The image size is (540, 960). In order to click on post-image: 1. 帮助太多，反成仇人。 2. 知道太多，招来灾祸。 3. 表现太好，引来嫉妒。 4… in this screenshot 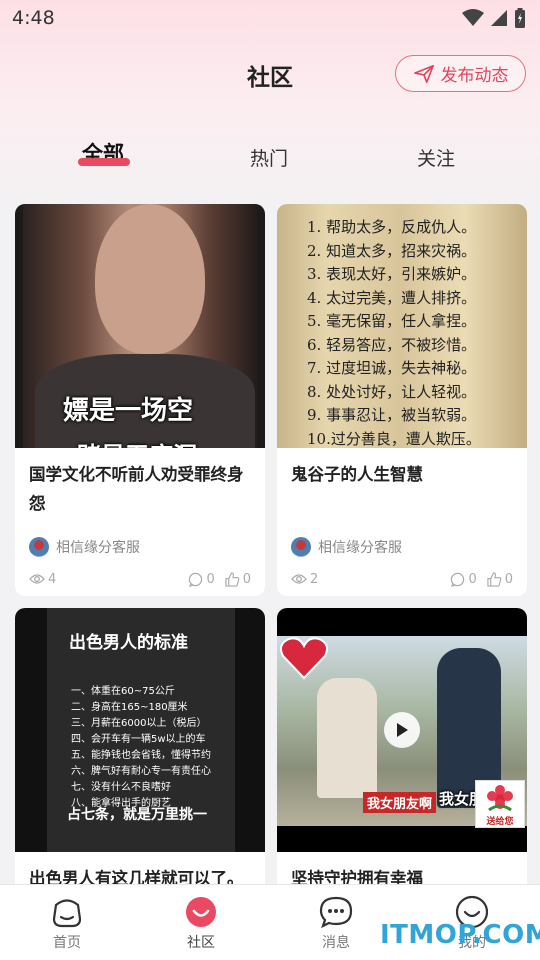, I will do `click(402, 326)`.